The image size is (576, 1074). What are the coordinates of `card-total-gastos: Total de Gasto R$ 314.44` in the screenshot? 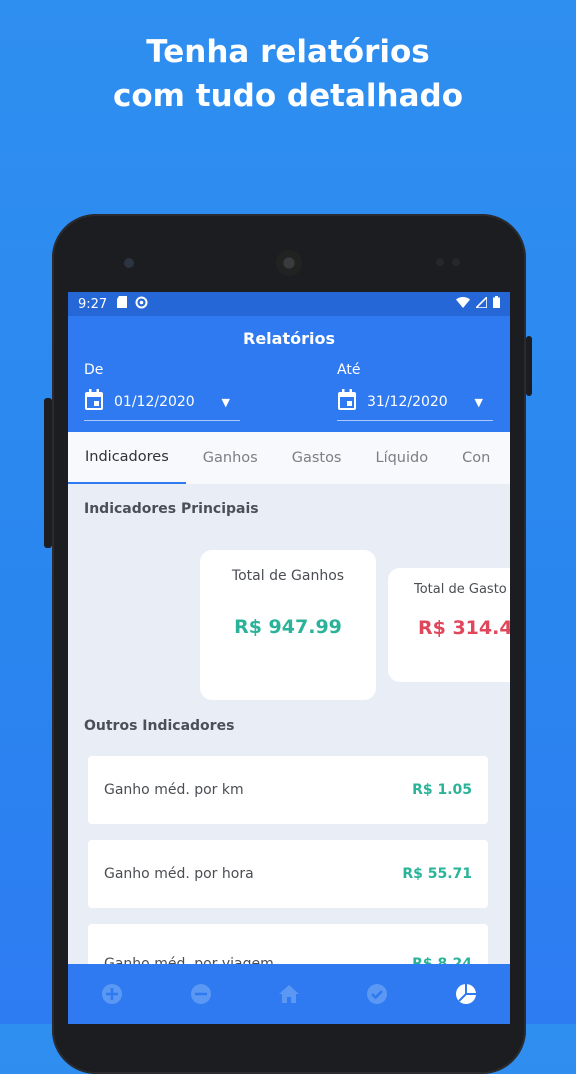 It's located at (449, 625).